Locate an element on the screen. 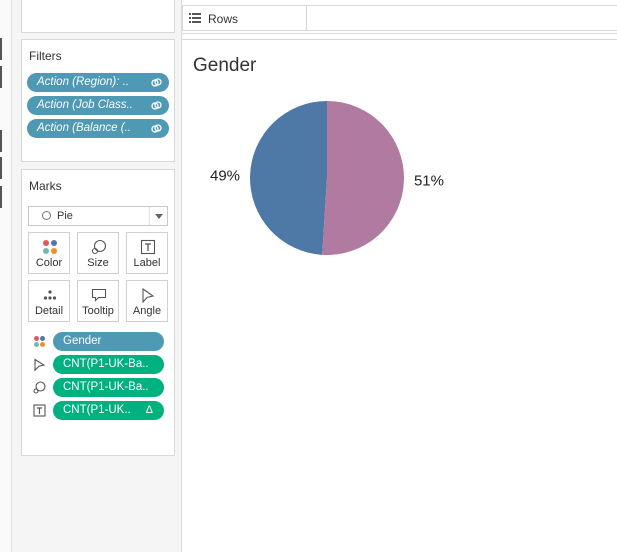 The image size is (617, 552). marks-shelf-row: CNT(P1-UK.. Δ is located at coordinates (98, 410).